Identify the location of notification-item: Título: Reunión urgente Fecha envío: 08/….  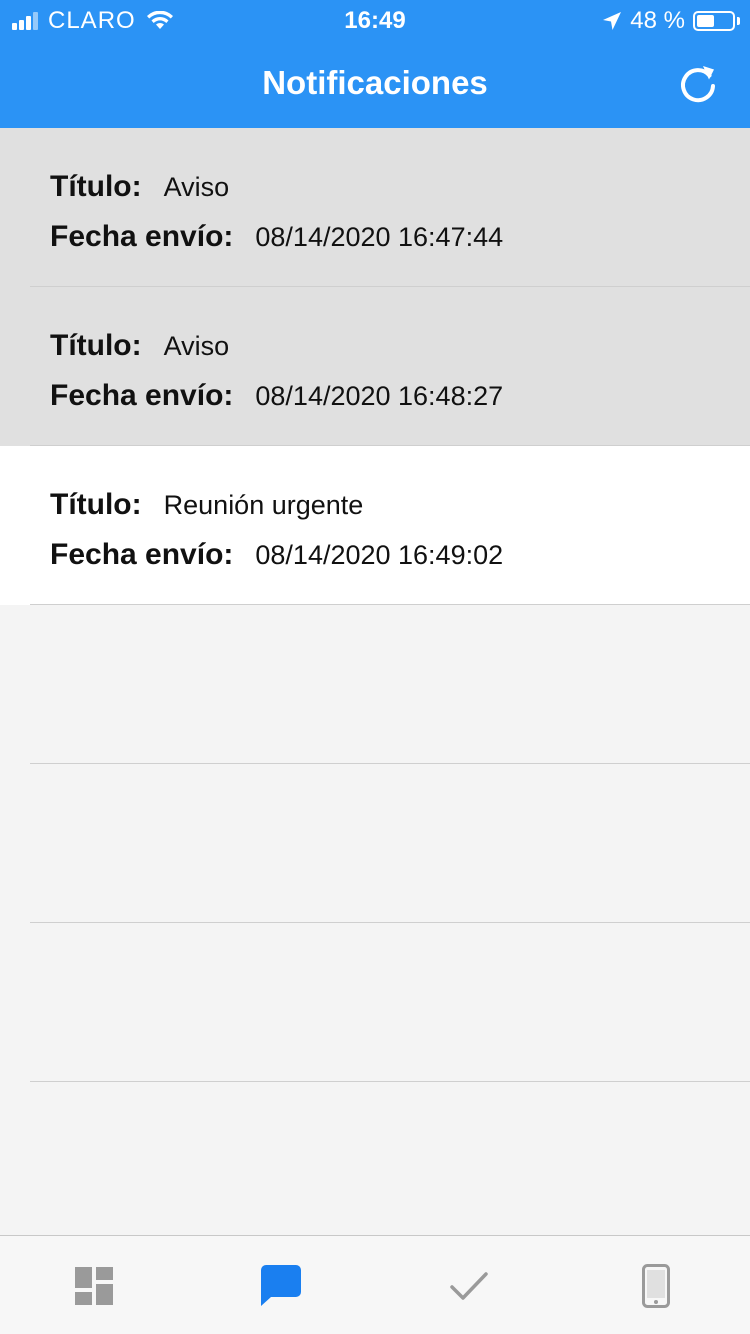
(375, 525).